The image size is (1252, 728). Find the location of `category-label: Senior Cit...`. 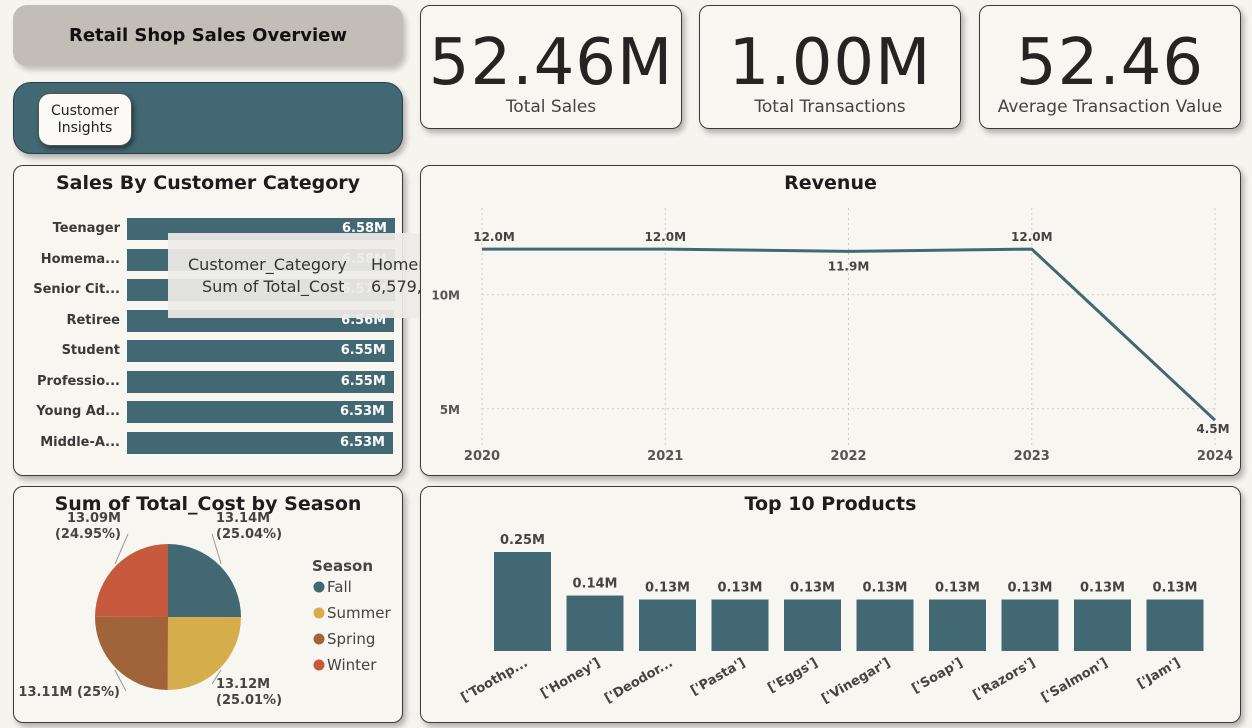

category-label: Senior Cit... is located at coordinates (76, 289).